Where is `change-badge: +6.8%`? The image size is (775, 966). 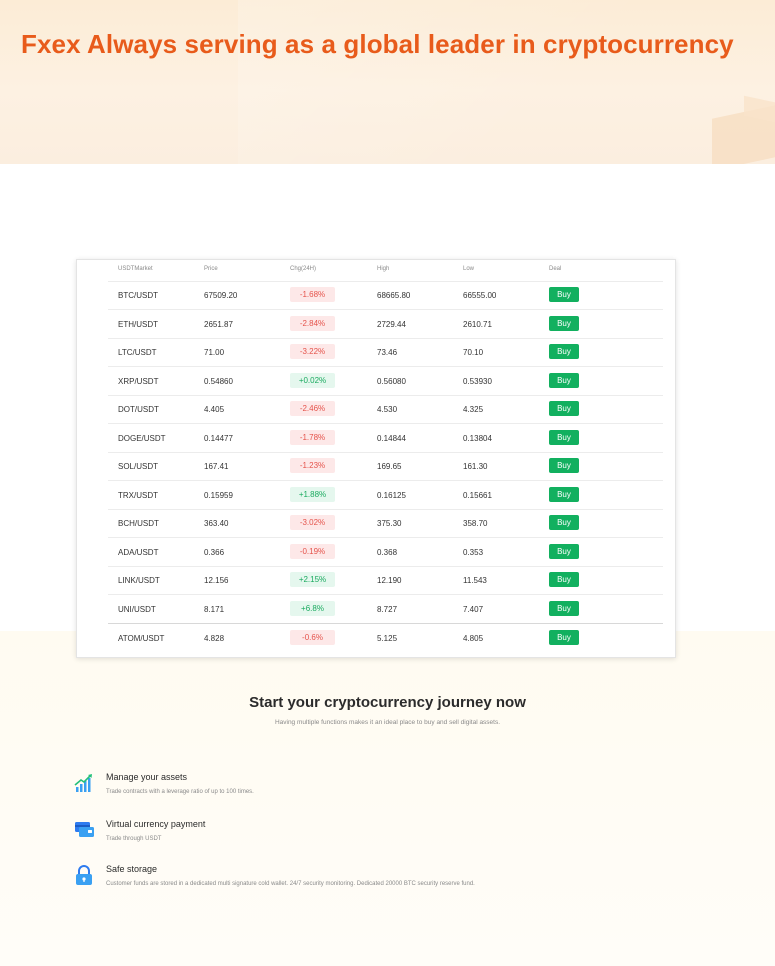
change-badge: +6.8% is located at coordinates (312, 608).